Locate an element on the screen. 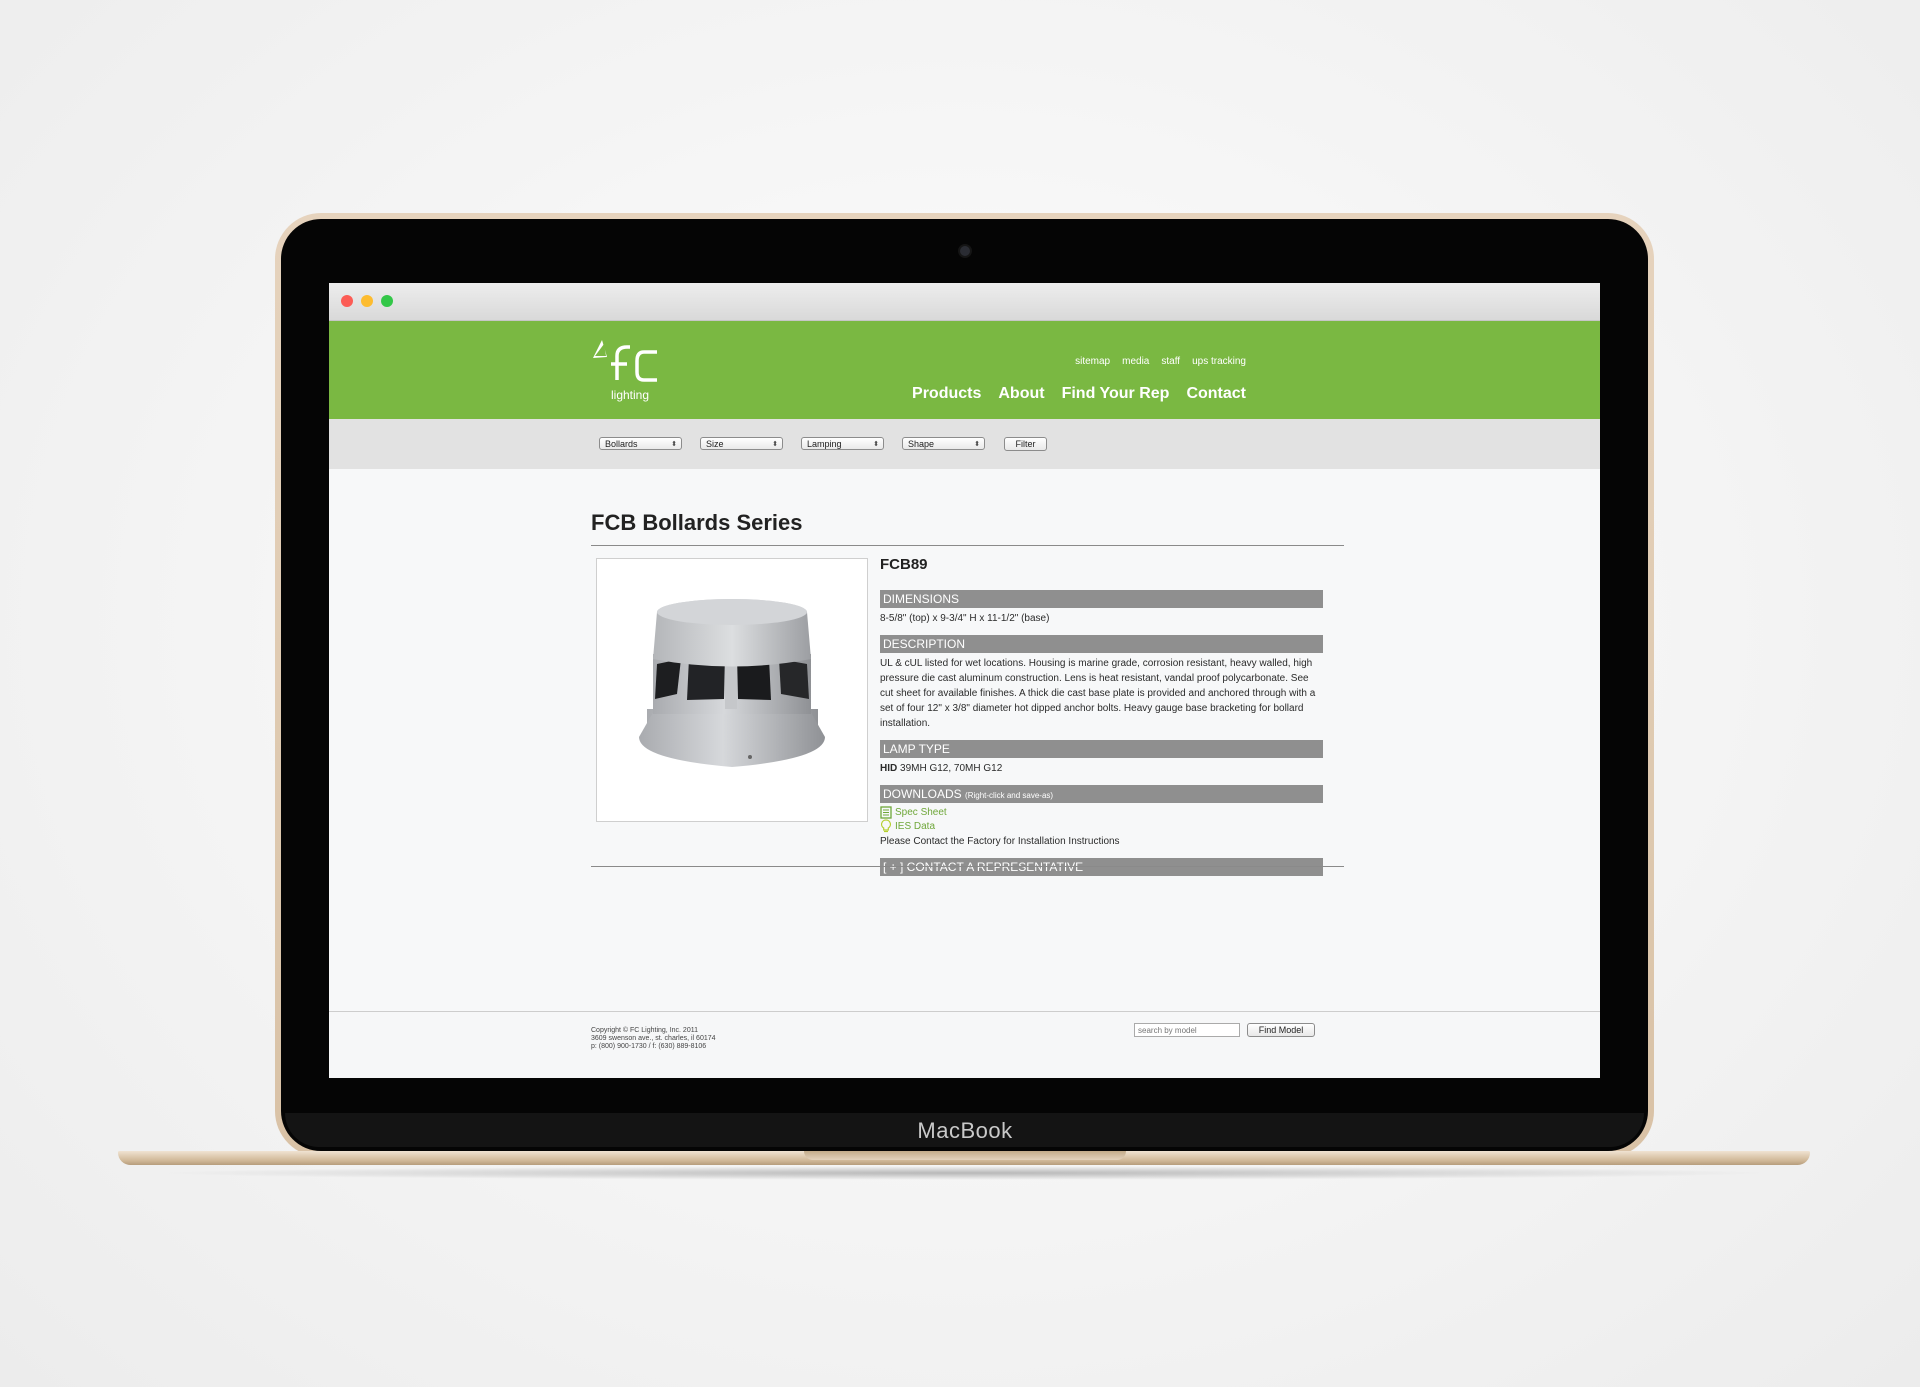 This screenshot has height=1387, width=1920. sitemap-link: sitemap is located at coordinates (1092, 361).